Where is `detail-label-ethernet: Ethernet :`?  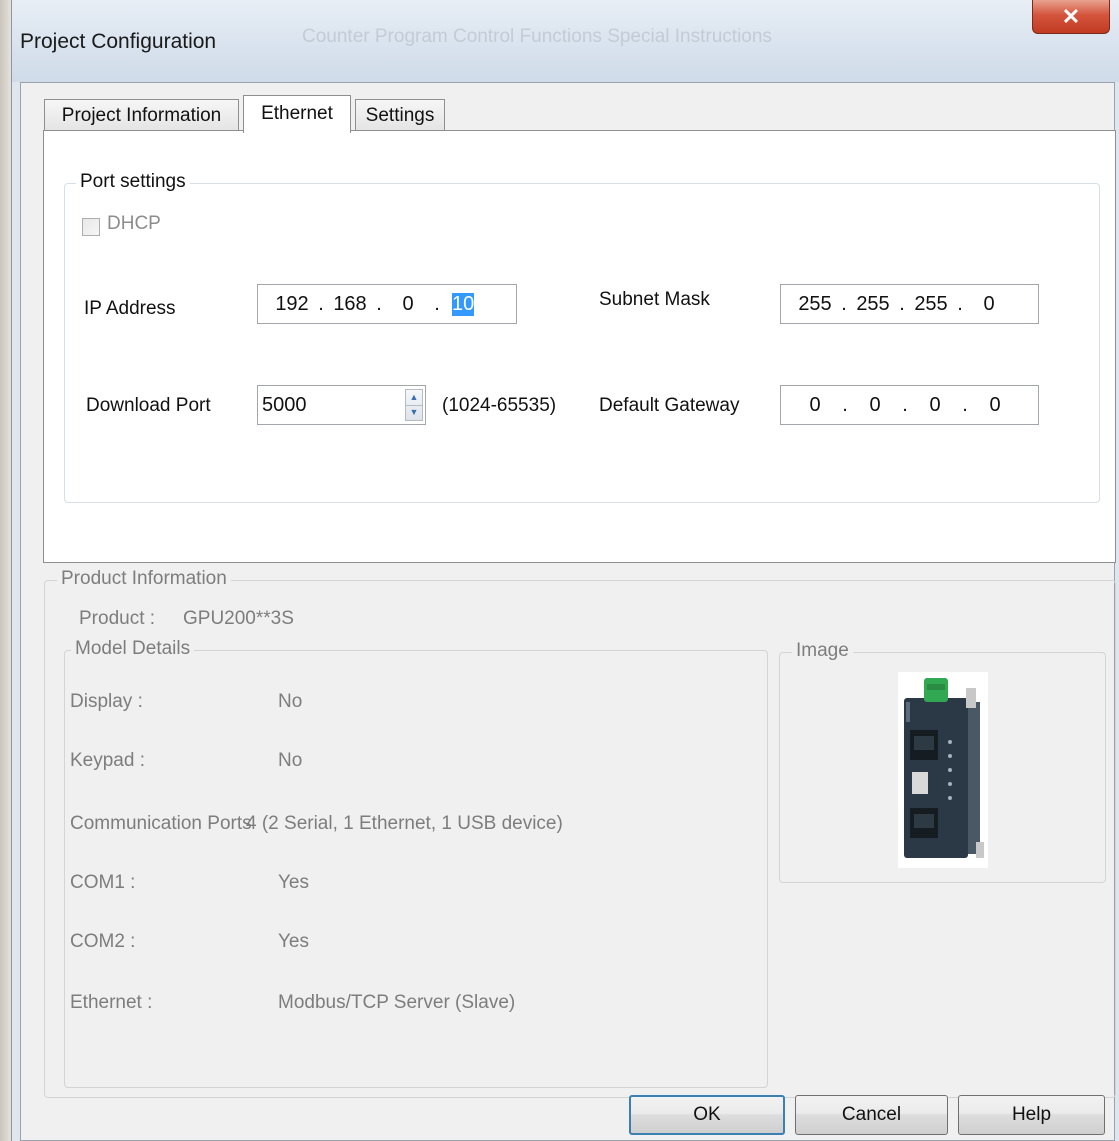
detail-label-ethernet: Ethernet : is located at coordinates (111, 1002).